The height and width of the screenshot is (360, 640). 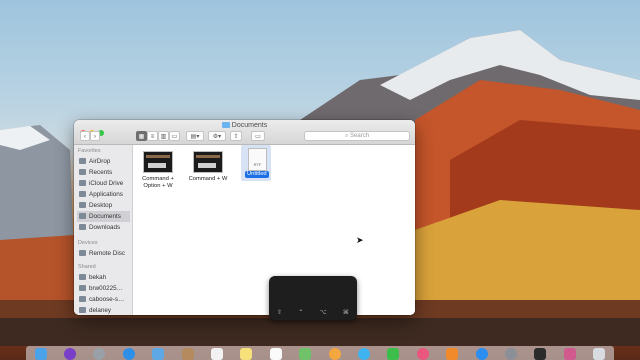 What do you see at coordinates (70, 354) in the screenshot?
I see `siri-icon` at bounding box center [70, 354].